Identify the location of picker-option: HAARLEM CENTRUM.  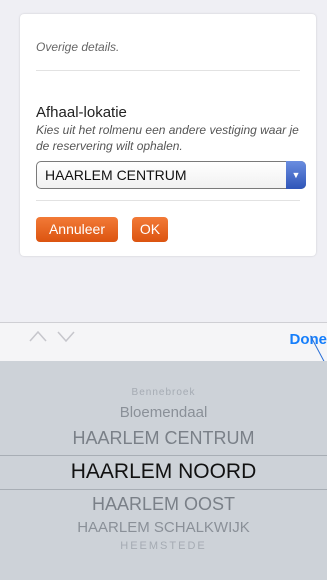
(163, 438).